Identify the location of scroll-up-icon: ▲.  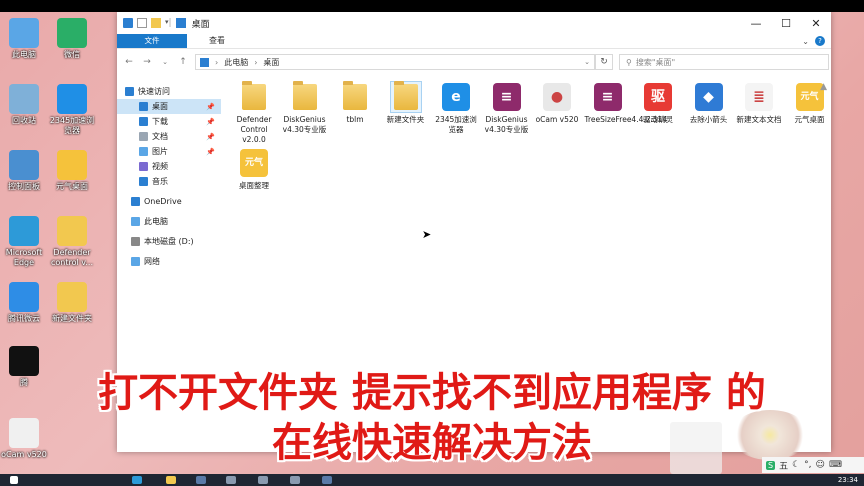
(823, 87).